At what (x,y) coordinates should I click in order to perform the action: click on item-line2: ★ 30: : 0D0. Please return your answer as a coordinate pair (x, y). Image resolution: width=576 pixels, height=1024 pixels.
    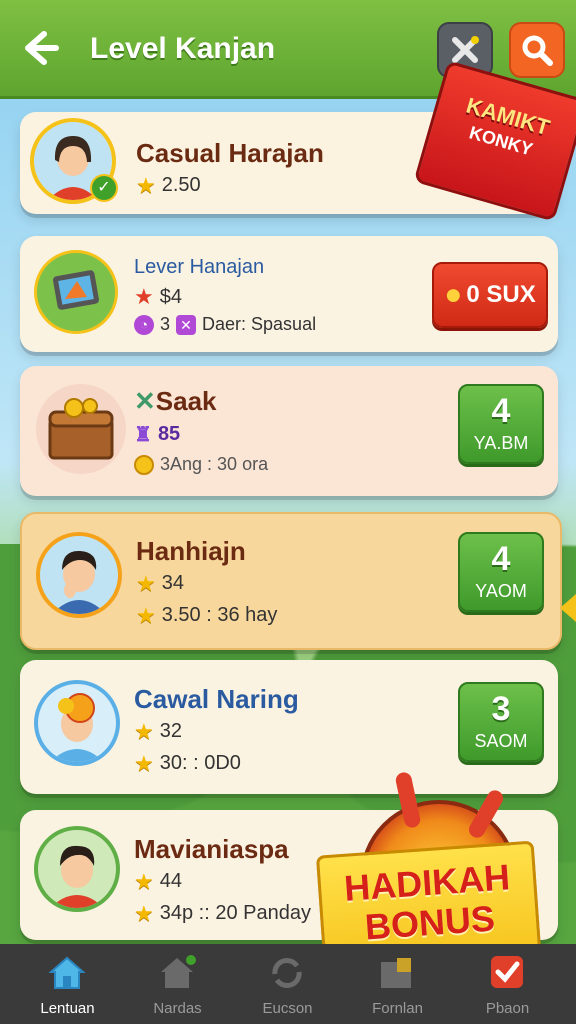
    Looking at the image, I should click on (187, 763).